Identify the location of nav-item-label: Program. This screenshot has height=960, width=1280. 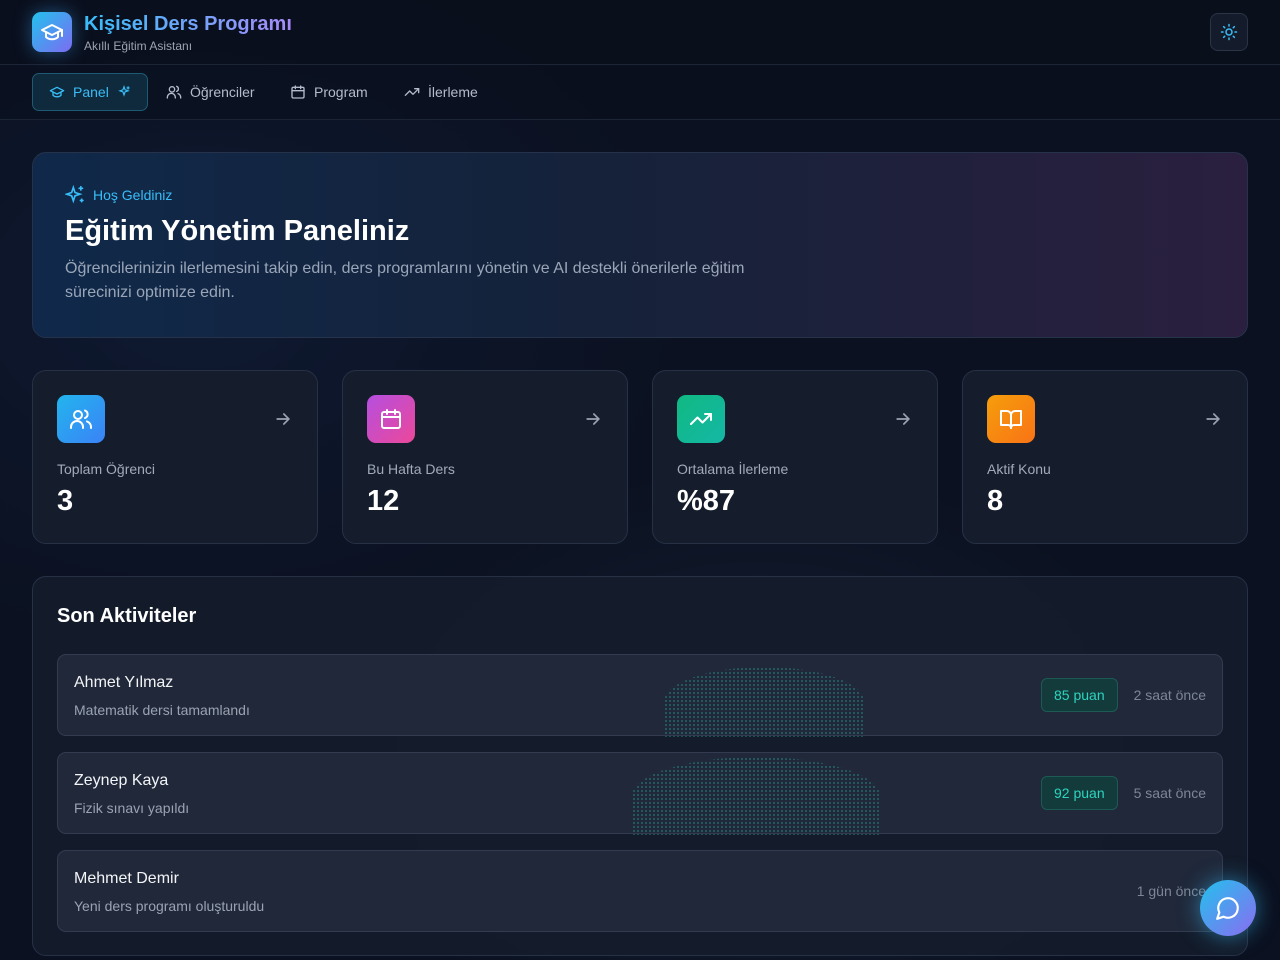
(341, 92).